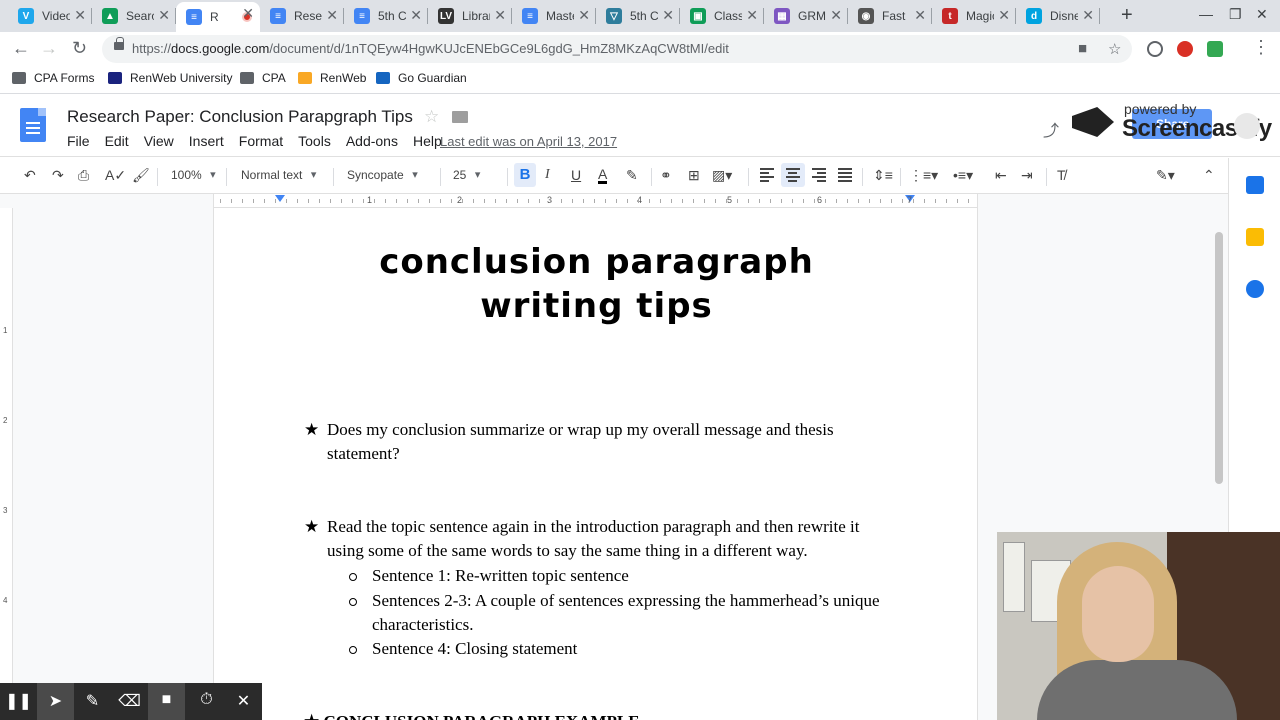 This screenshot has height=720, width=1280. What do you see at coordinates (666, 175) in the screenshot?
I see `link-icon: ⚭` at bounding box center [666, 175].